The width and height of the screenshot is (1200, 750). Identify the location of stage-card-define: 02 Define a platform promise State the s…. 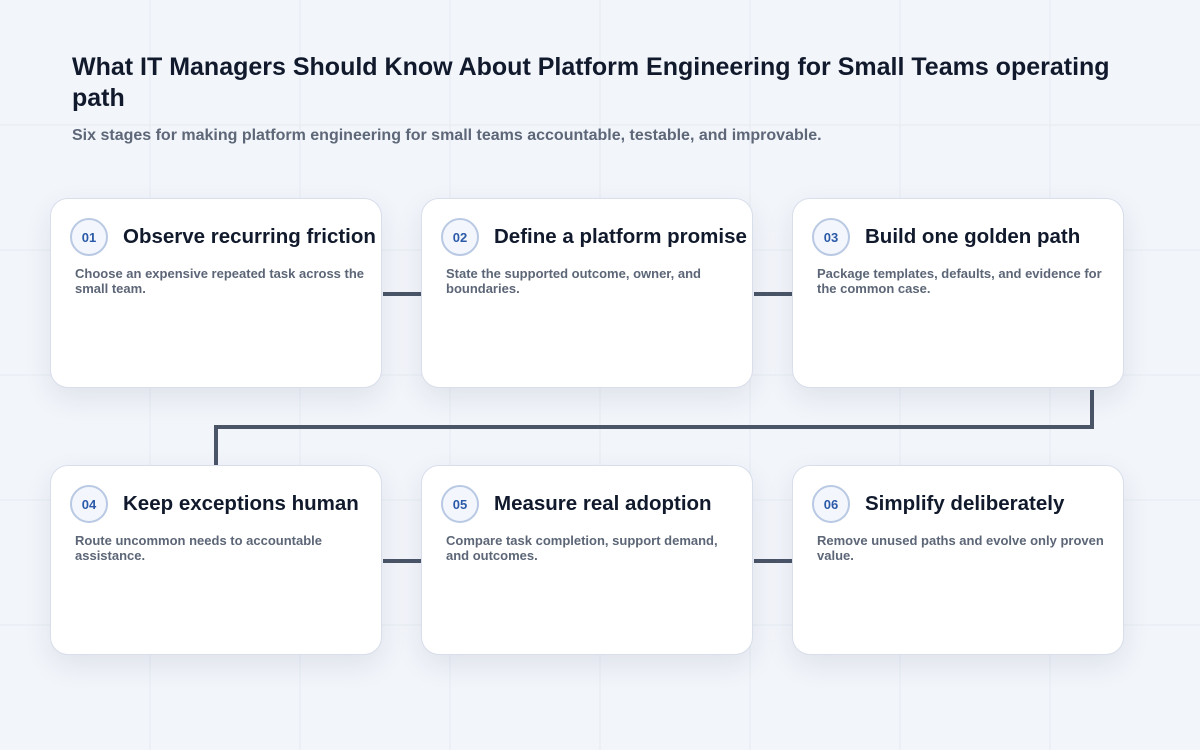
(587, 293).